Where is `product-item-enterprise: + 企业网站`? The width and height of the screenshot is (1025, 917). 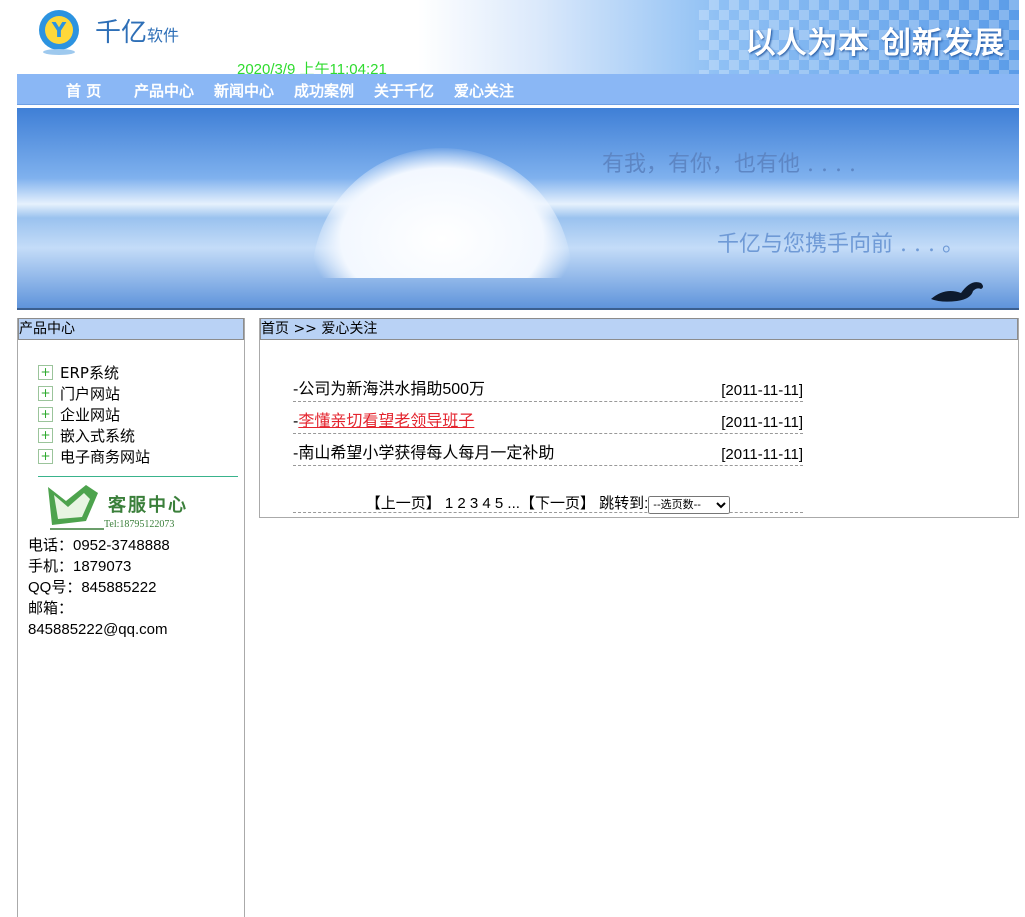
product-item-enterprise: + 企业网站 is located at coordinates (141, 414).